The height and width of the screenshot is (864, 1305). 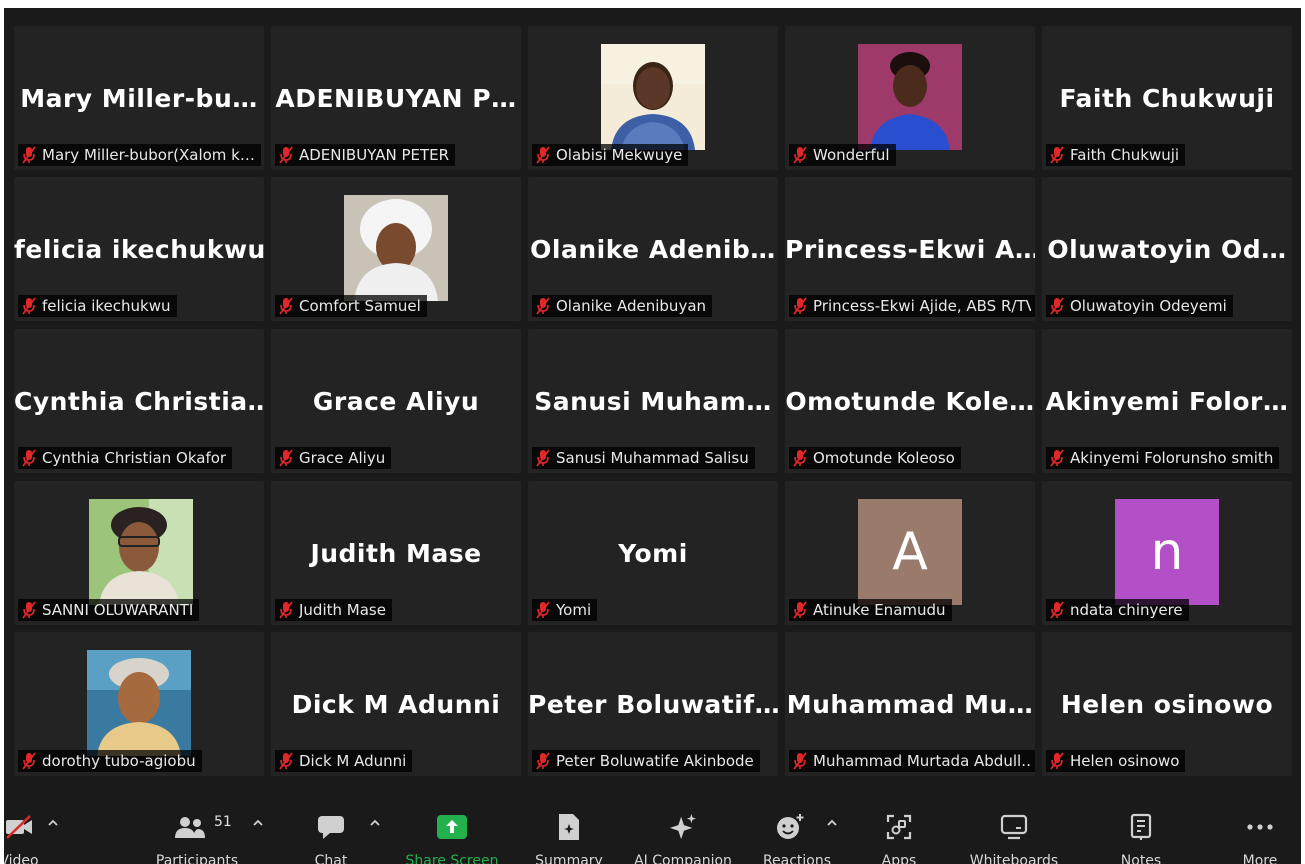 What do you see at coordinates (1167, 553) in the screenshot?
I see `participant-tile: n ndata chinyere` at bounding box center [1167, 553].